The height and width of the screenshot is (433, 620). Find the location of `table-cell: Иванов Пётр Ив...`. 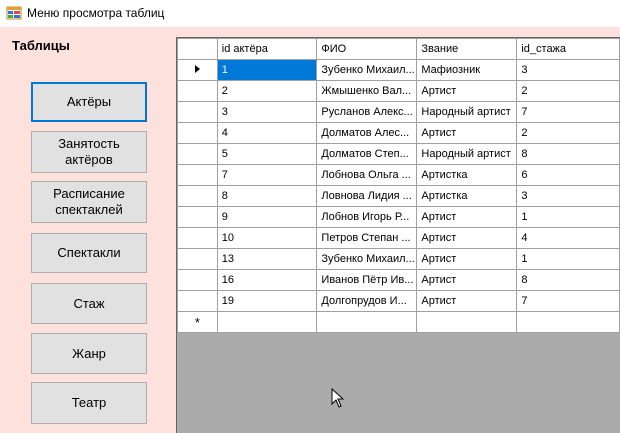

table-cell: Иванов Пётр Ив... is located at coordinates (367, 280).